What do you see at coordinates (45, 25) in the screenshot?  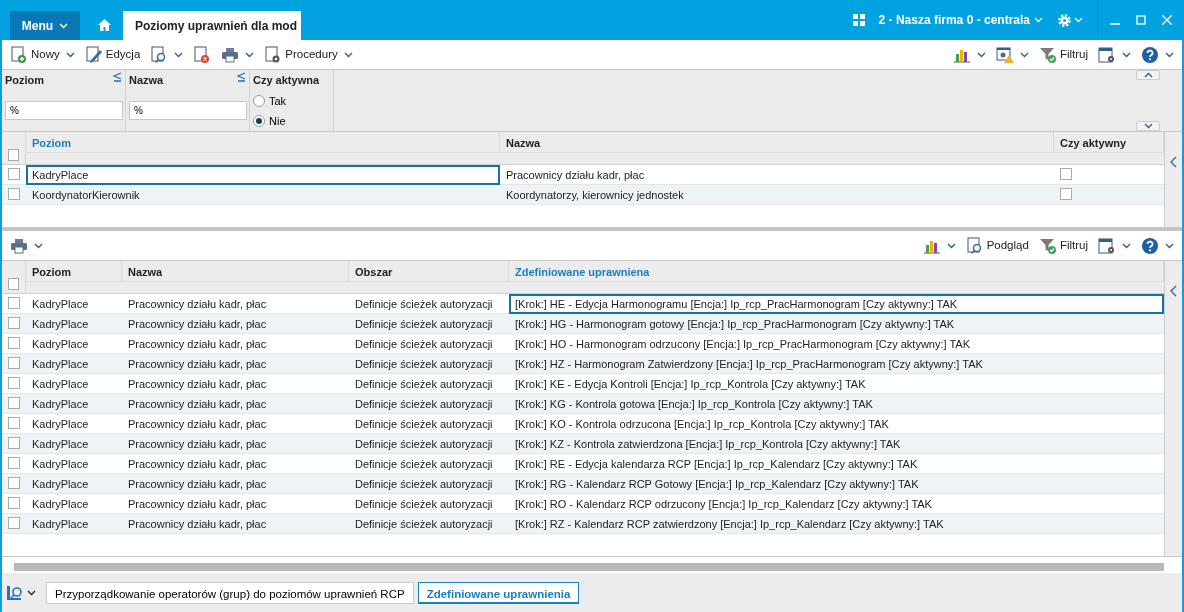 I see `menu-button: Menu` at bounding box center [45, 25].